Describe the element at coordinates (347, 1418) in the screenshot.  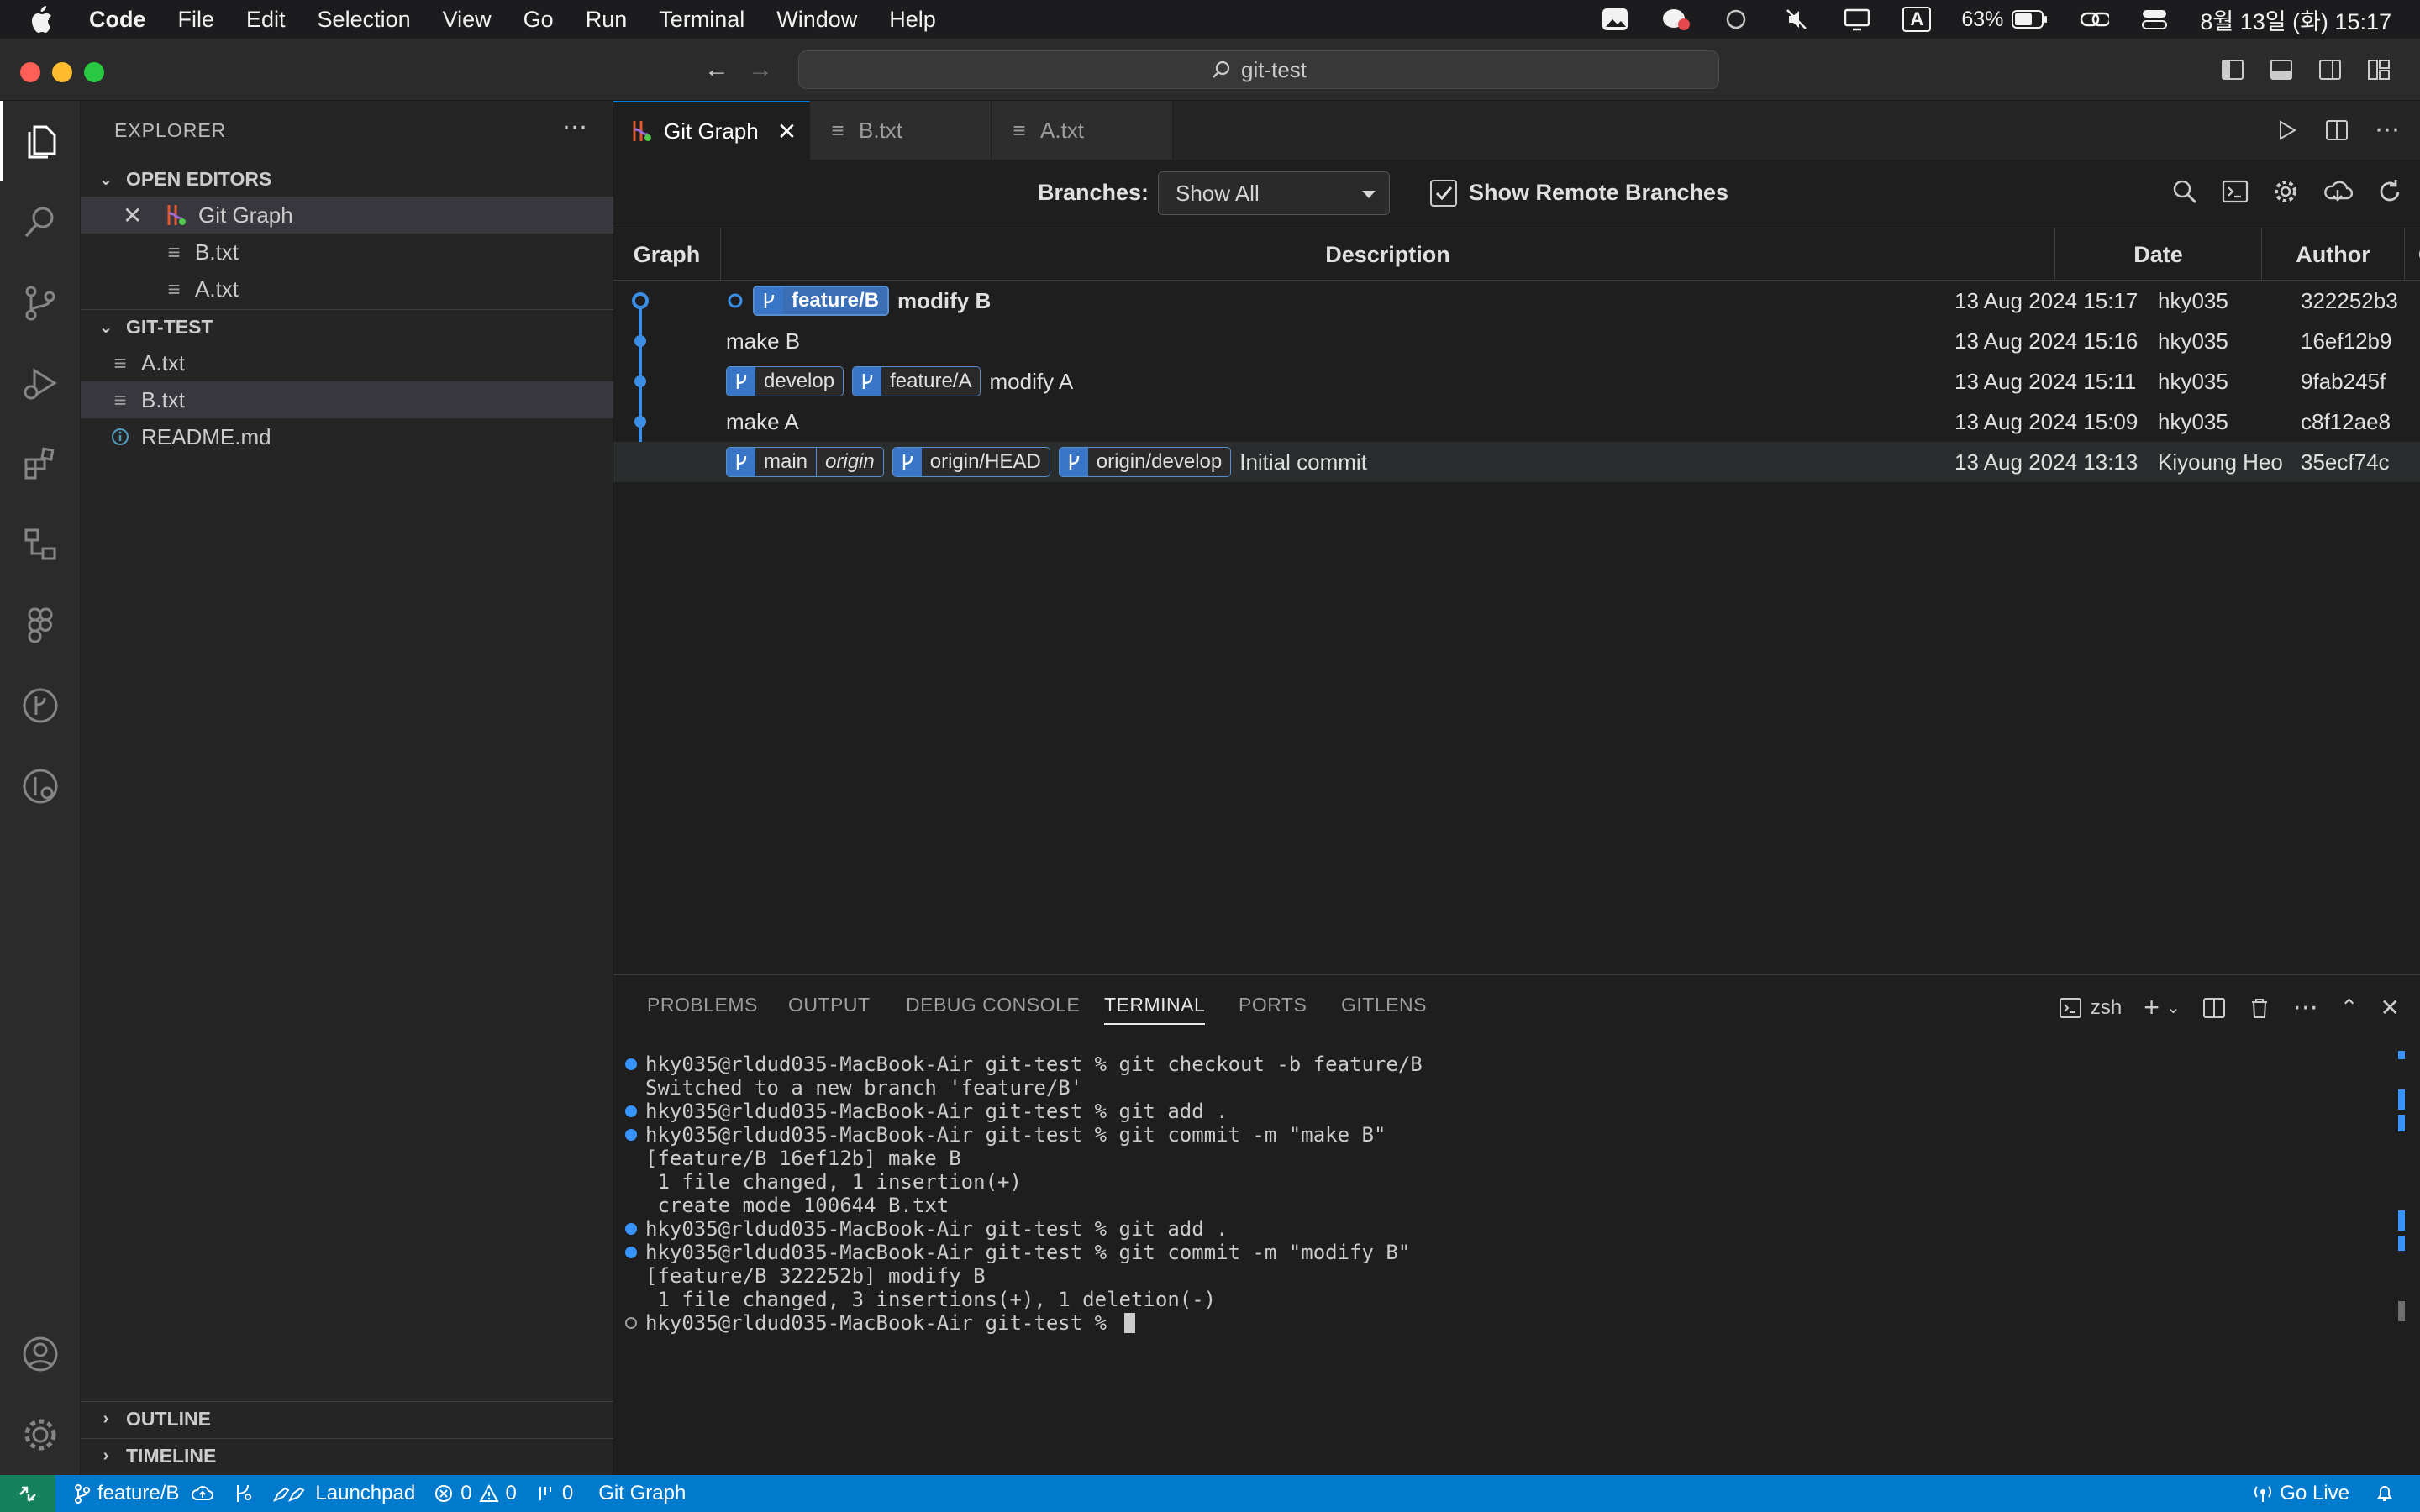
I see `outline-header: › OUTLINE` at that location.